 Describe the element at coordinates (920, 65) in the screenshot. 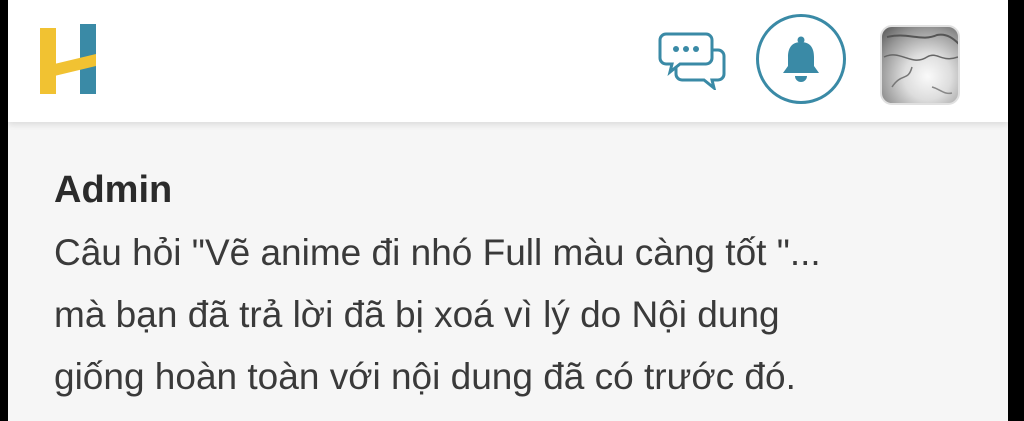

I see `user-avatar` at that location.